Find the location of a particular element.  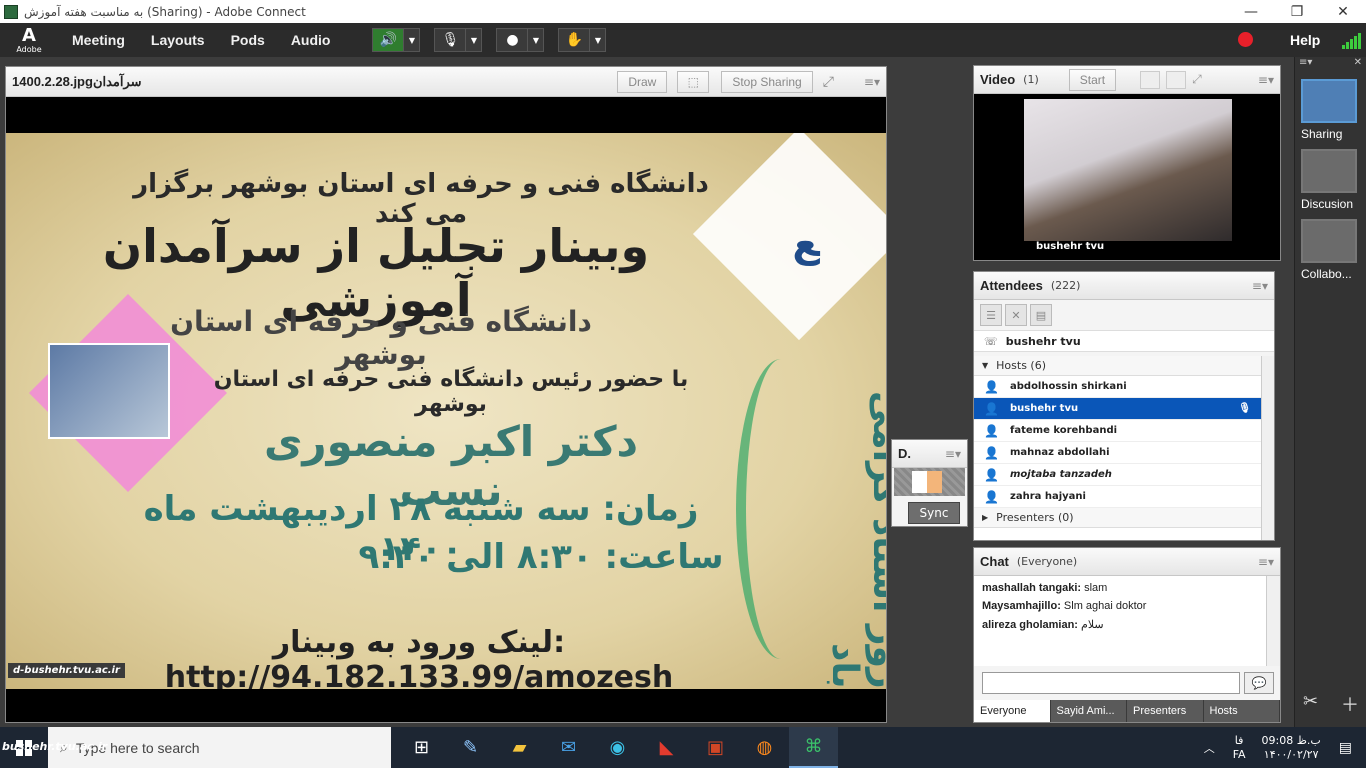

stop-sharing-button: Stop Sharing is located at coordinates (767, 81).